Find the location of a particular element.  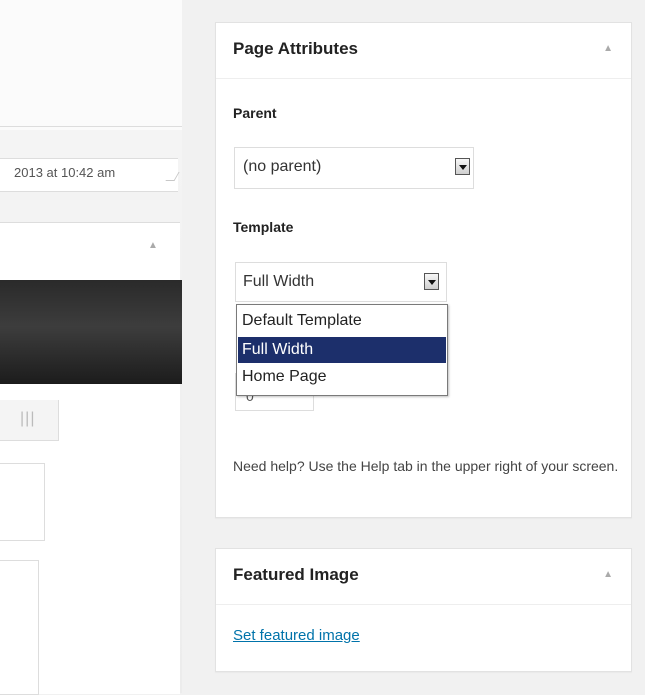

featured-image-panel: Featured Image ▲ Set featured image is located at coordinates (423, 610).